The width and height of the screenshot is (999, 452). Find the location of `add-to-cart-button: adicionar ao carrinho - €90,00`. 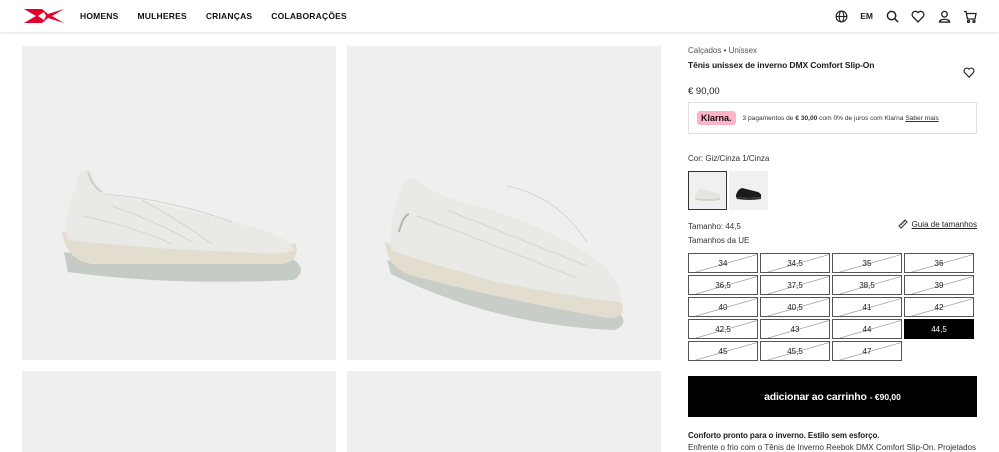

add-to-cart-button: adicionar ao carrinho - €90,00 is located at coordinates (832, 396).